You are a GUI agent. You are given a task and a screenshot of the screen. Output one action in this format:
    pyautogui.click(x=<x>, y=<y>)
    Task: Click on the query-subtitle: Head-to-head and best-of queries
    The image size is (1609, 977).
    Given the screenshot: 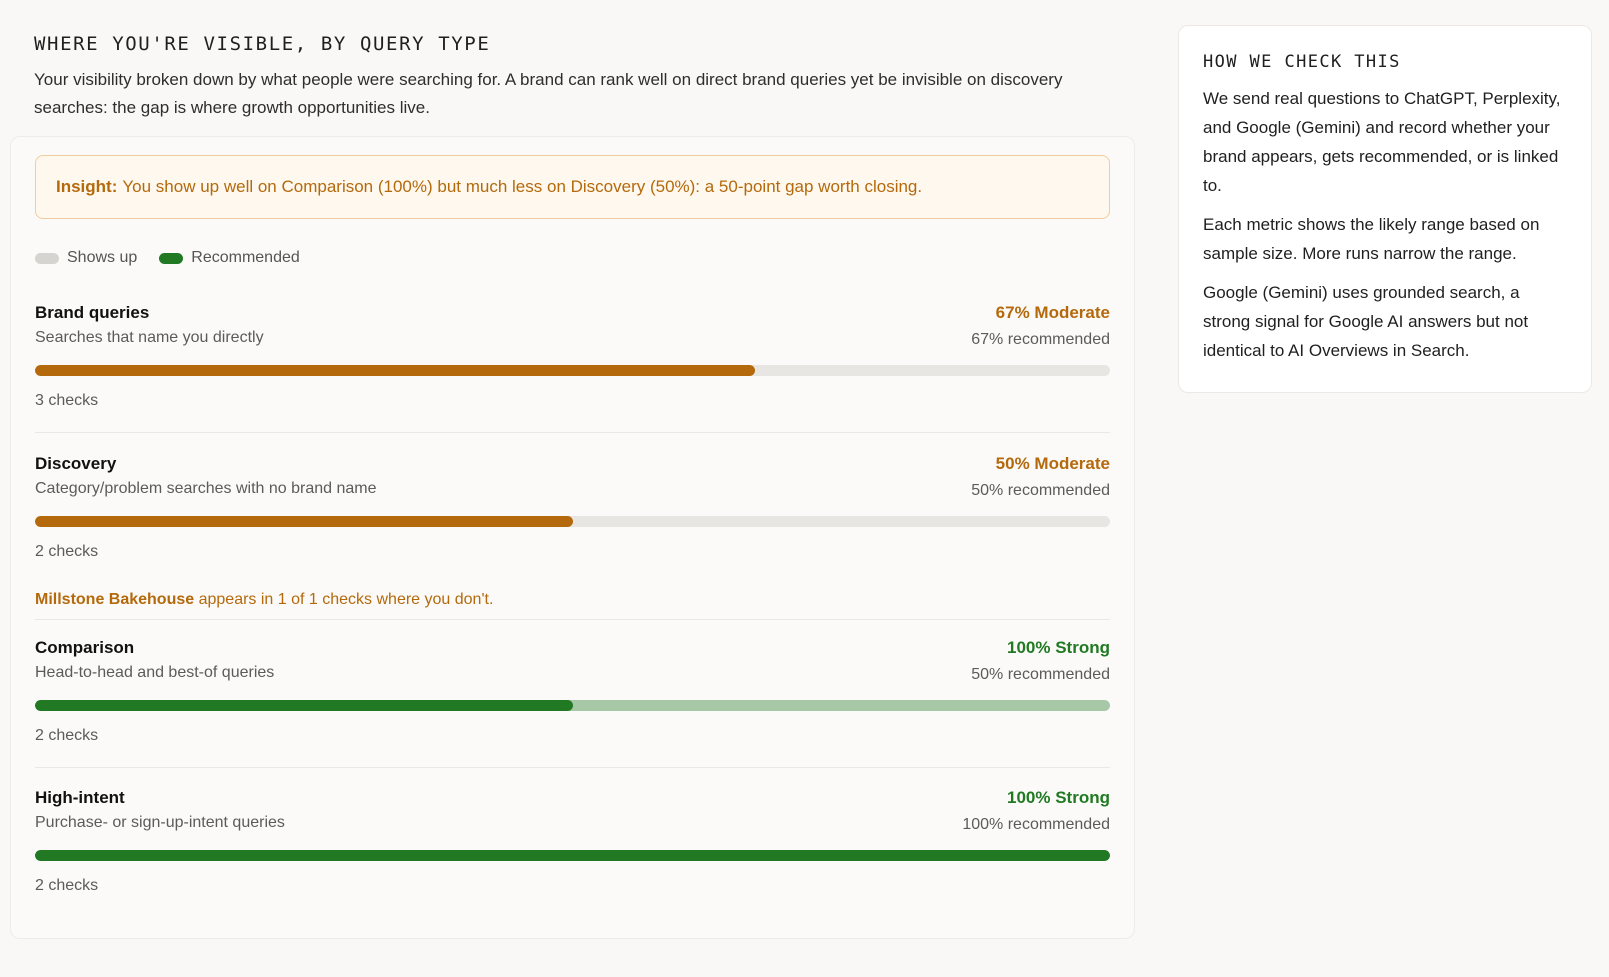 What is the action you would take?
    pyautogui.click(x=155, y=672)
    